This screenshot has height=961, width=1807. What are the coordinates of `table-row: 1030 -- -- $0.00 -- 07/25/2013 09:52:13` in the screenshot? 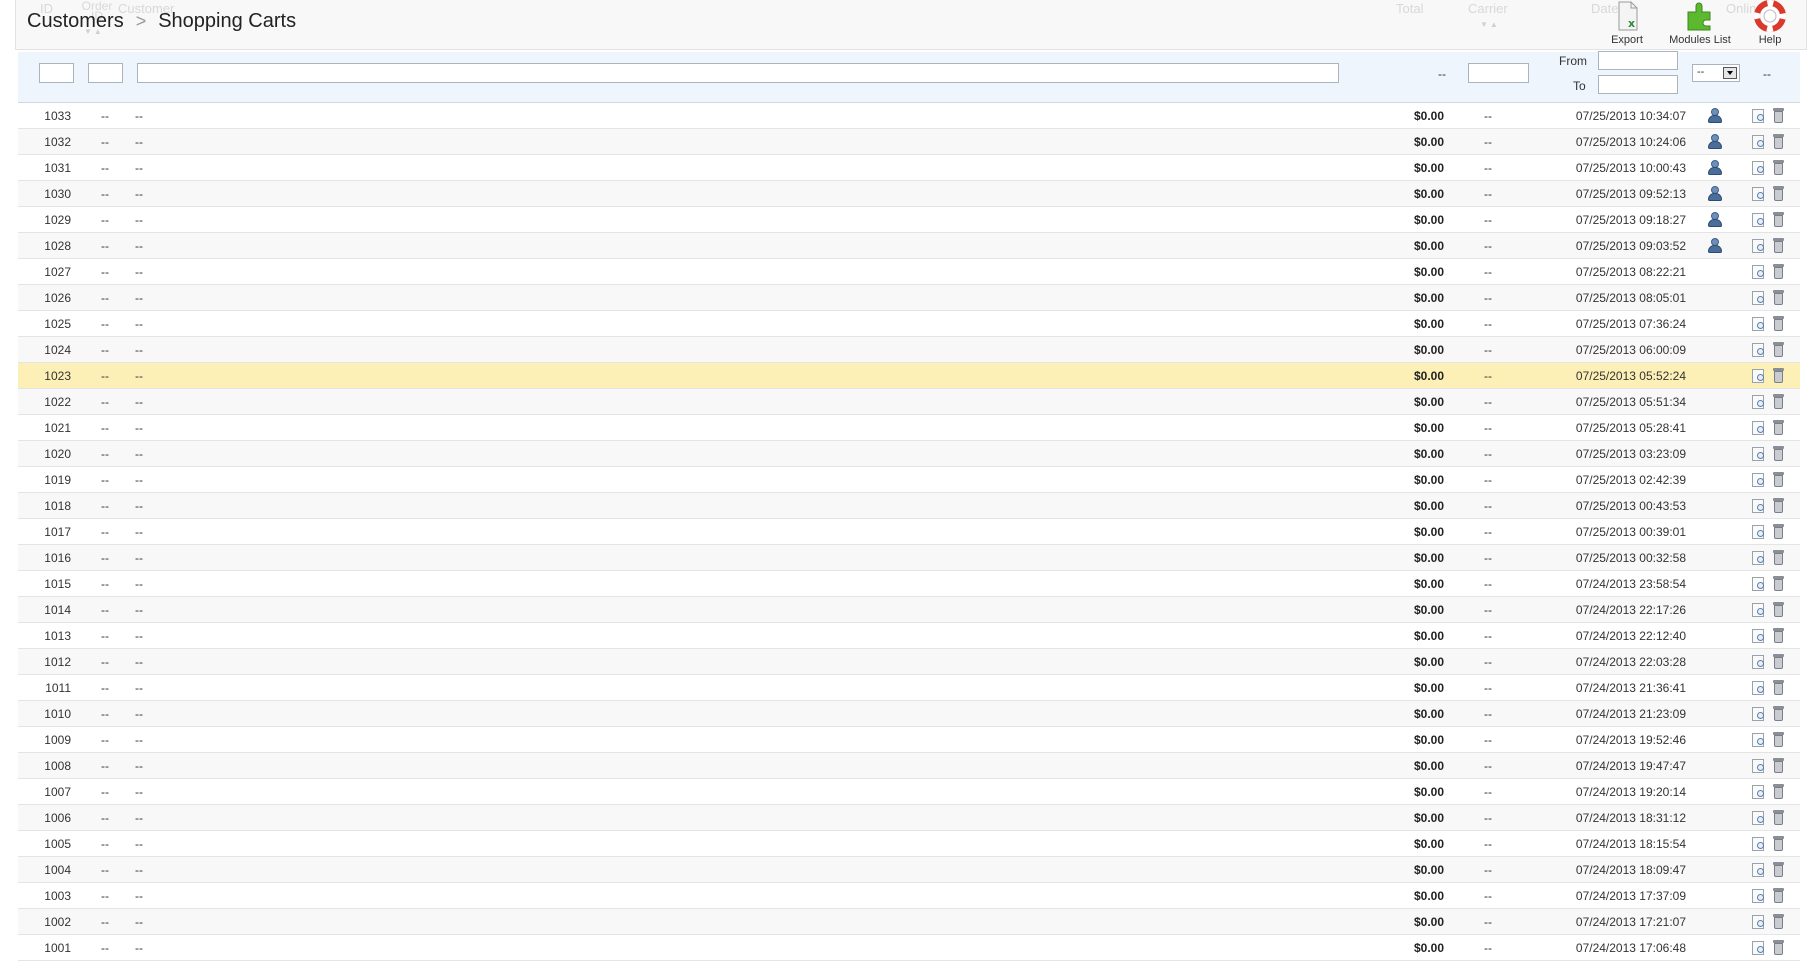 It's located at (909, 194).